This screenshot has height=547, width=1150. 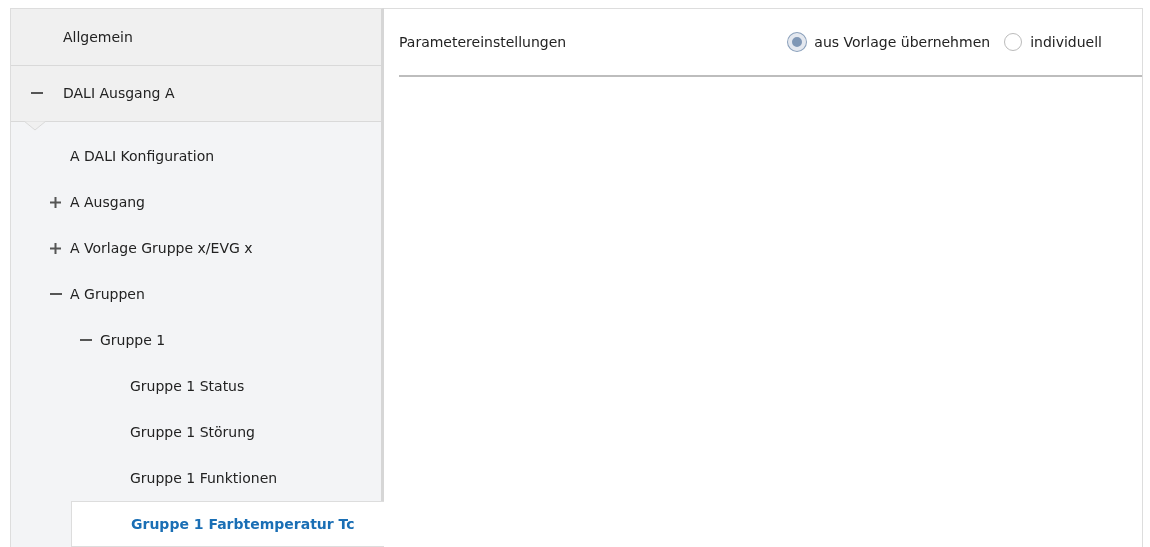 What do you see at coordinates (226, 386) in the screenshot?
I see `tree-item: Gruppe 1 Status` at bounding box center [226, 386].